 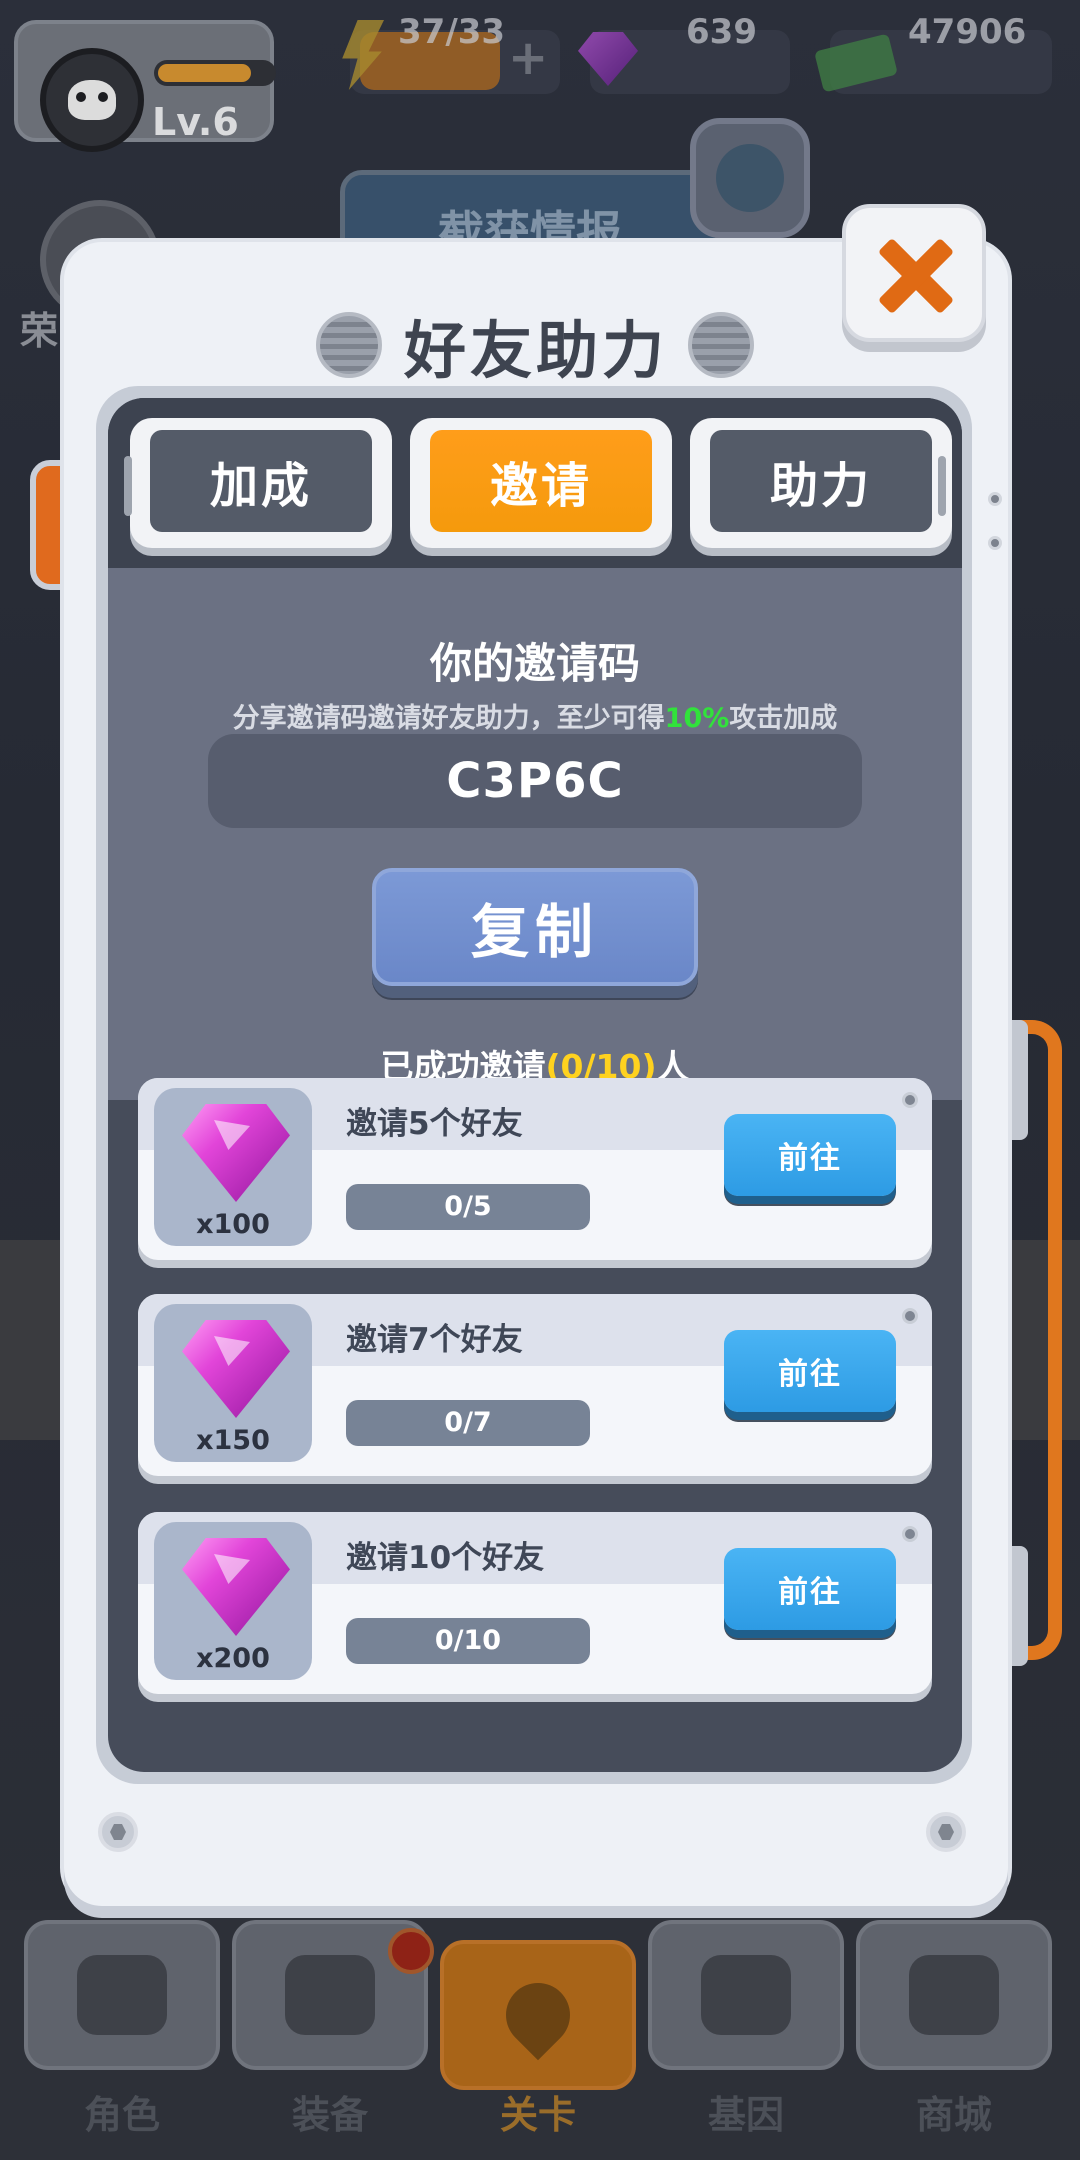 I want to click on tab-invite-label: 邀请, so click(x=541, y=481).